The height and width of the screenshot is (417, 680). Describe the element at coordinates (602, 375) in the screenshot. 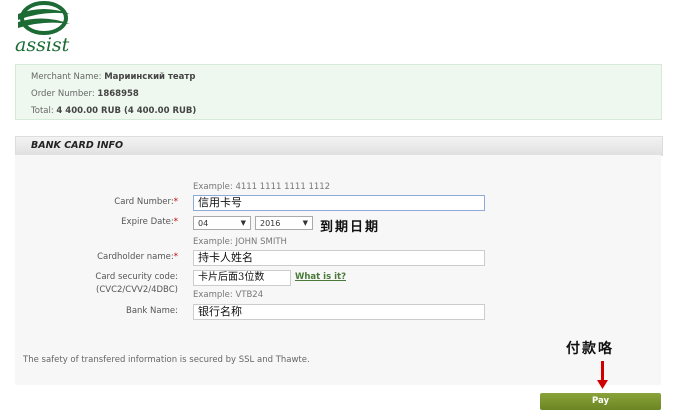

I see `arrow-down-icon` at that location.